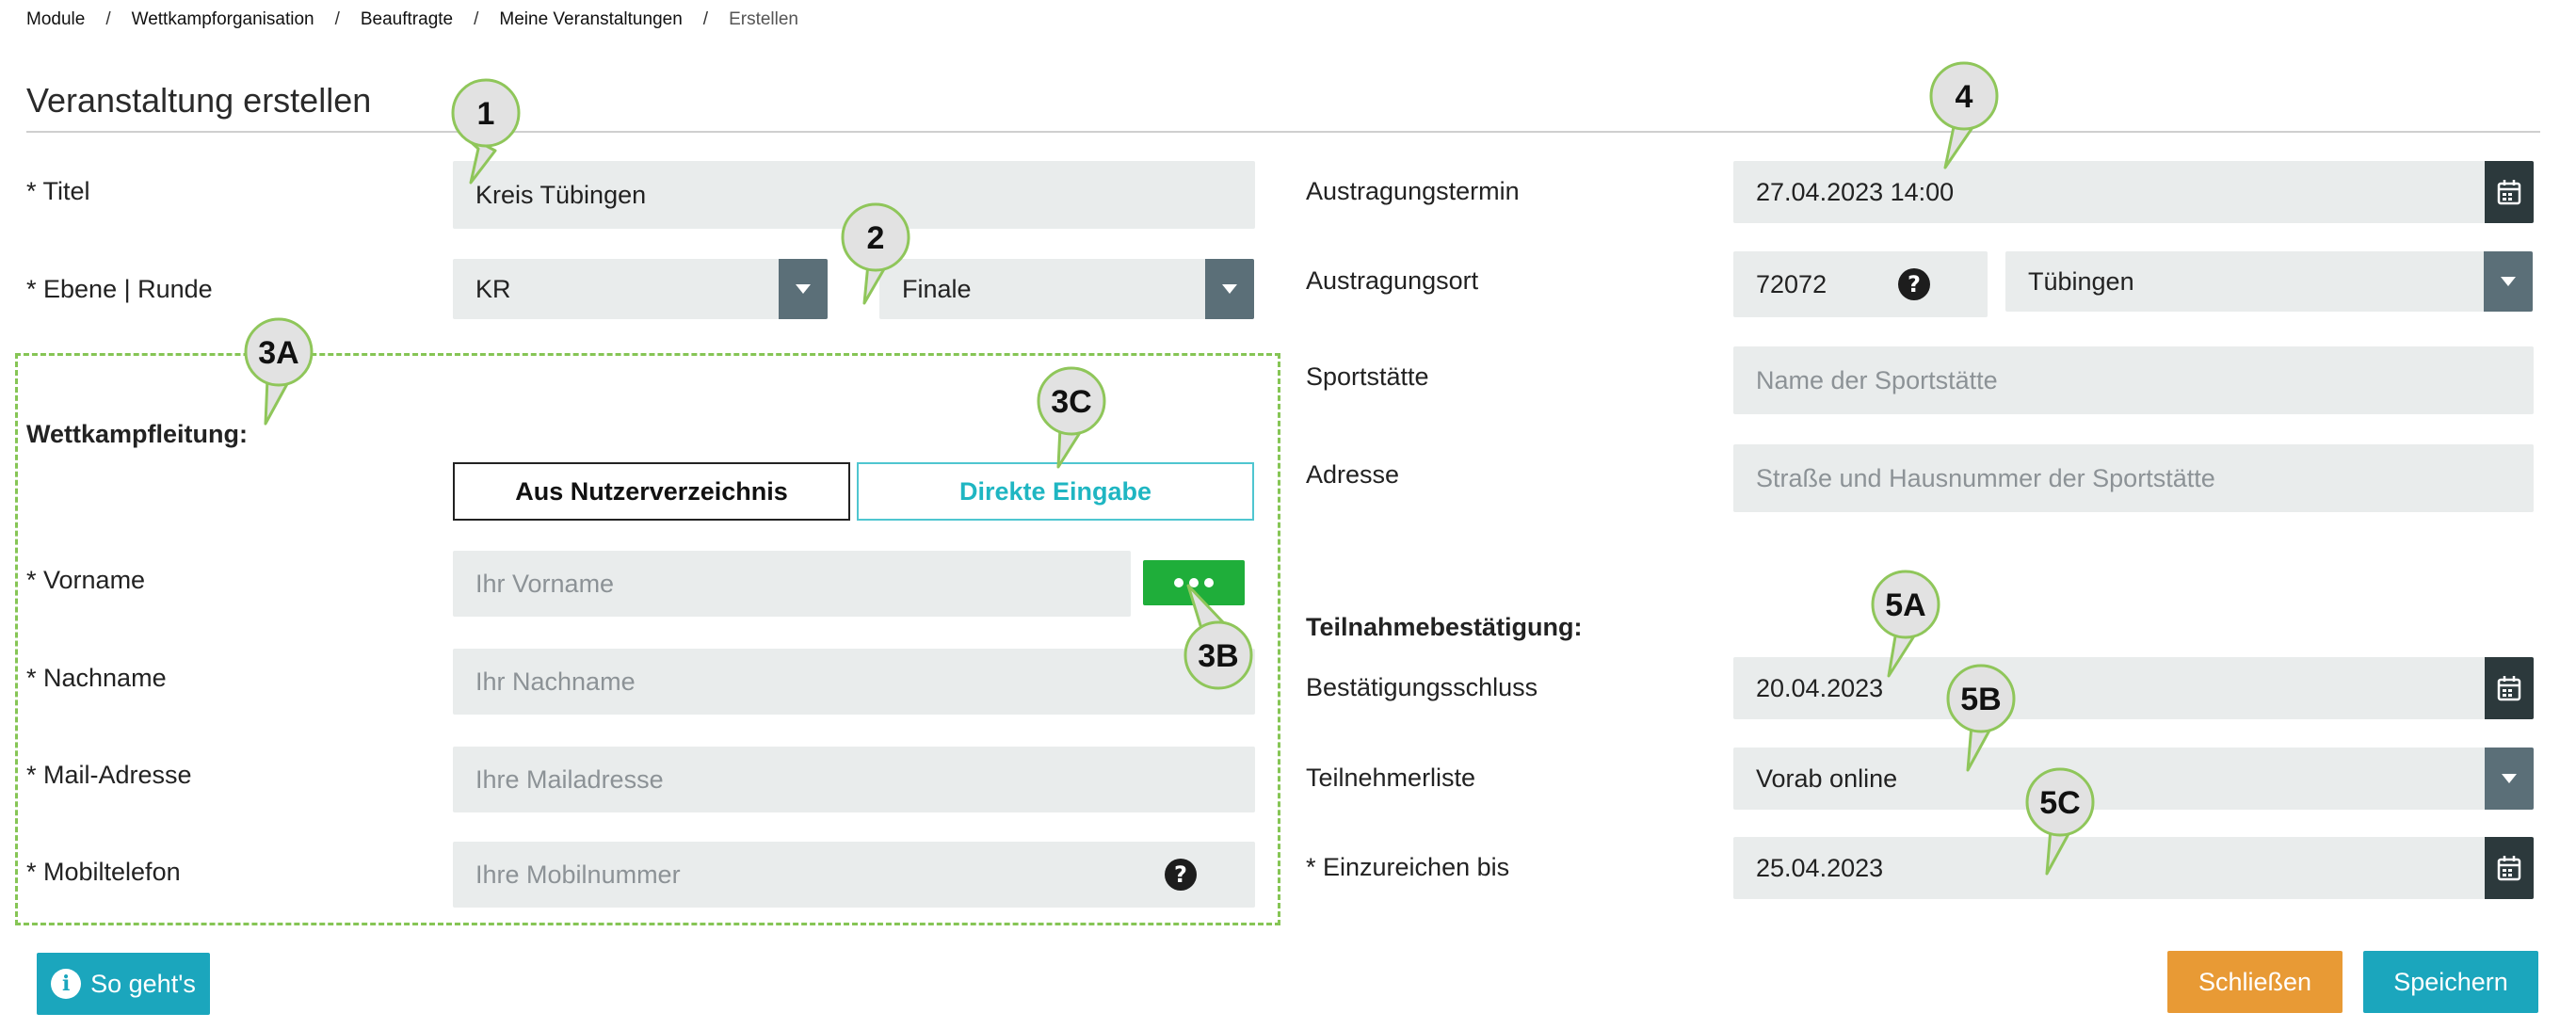 Image resolution: width=2576 pixels, height=1029 pixels. I want to click on callout-2: 2, so click(875, 254).